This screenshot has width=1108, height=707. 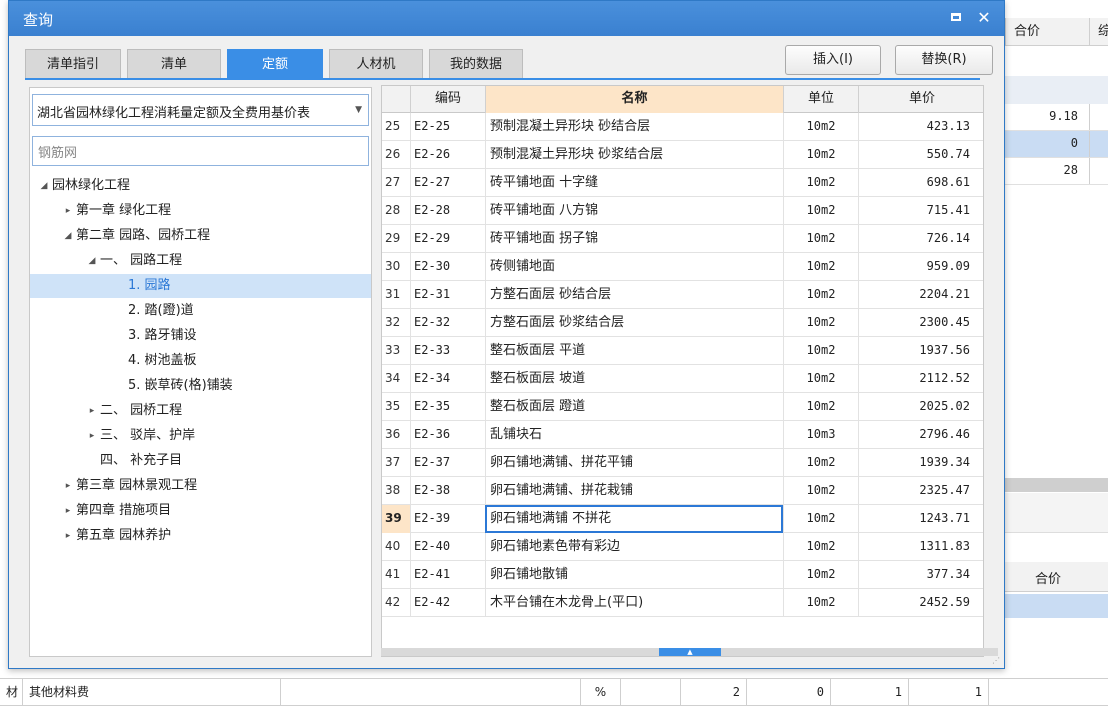 What do you see at coordinates (918, 211) in the screenshot?
I see `row-price: 715.41` at bounding box center [918, 211].